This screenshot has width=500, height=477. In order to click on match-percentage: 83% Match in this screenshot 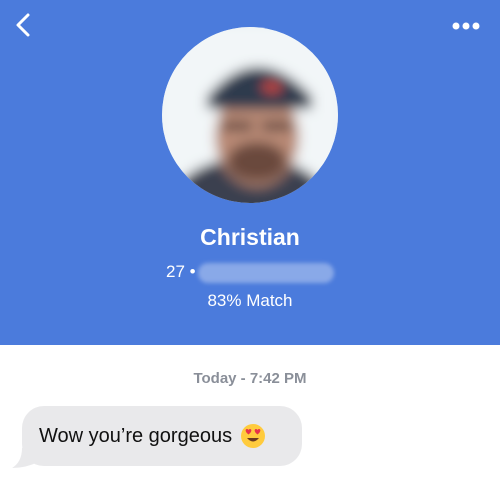, I will do `click(250, 300)`.